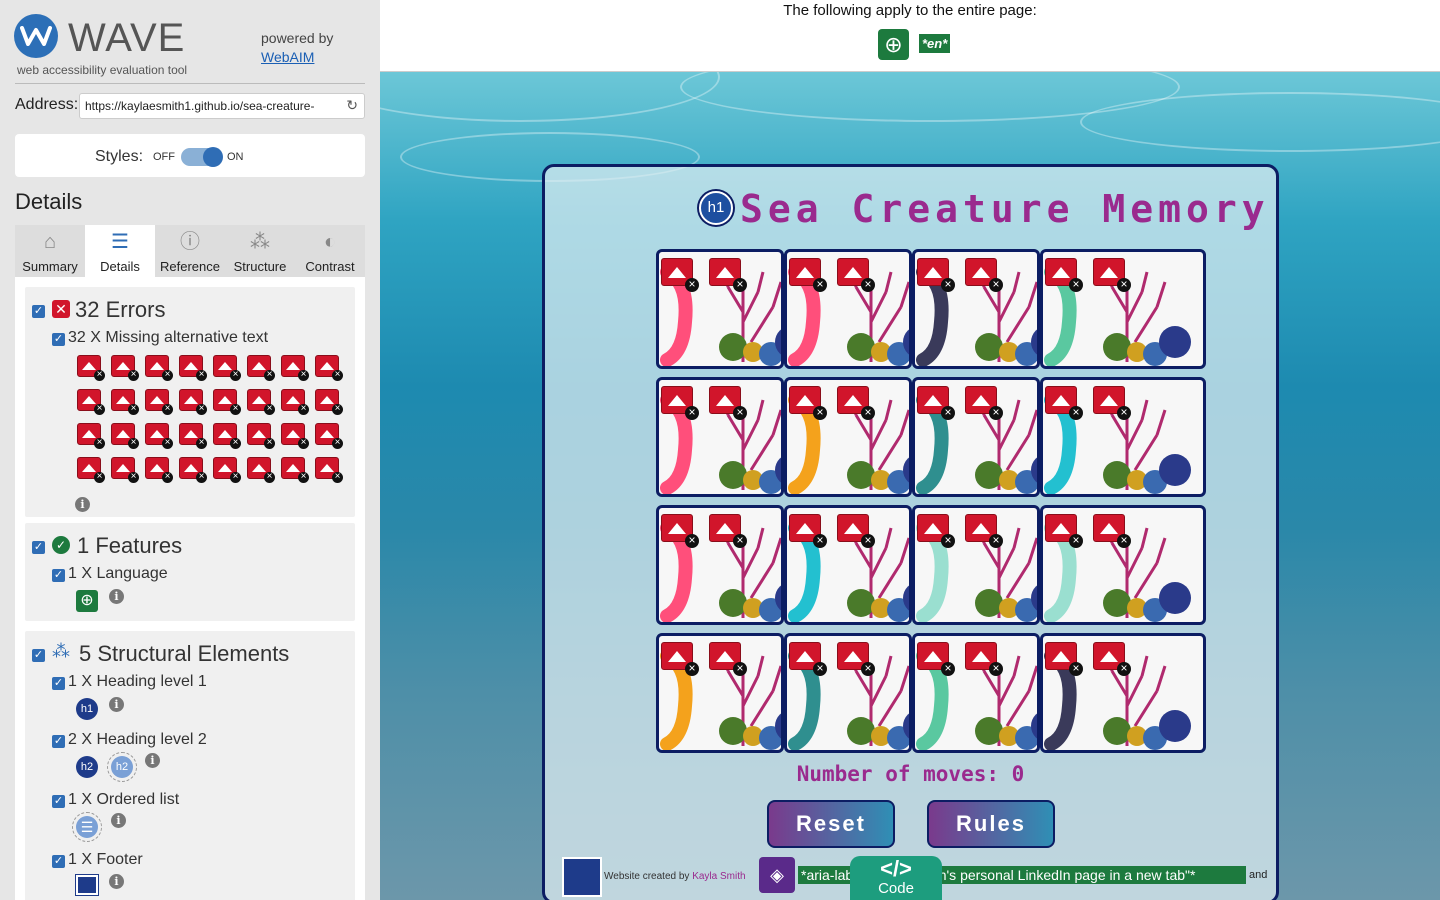 Image resolution: width=1440 pixels, height=900 pixels. I want to click on tab-reference: ⓘ Reference, so click(190, 251).